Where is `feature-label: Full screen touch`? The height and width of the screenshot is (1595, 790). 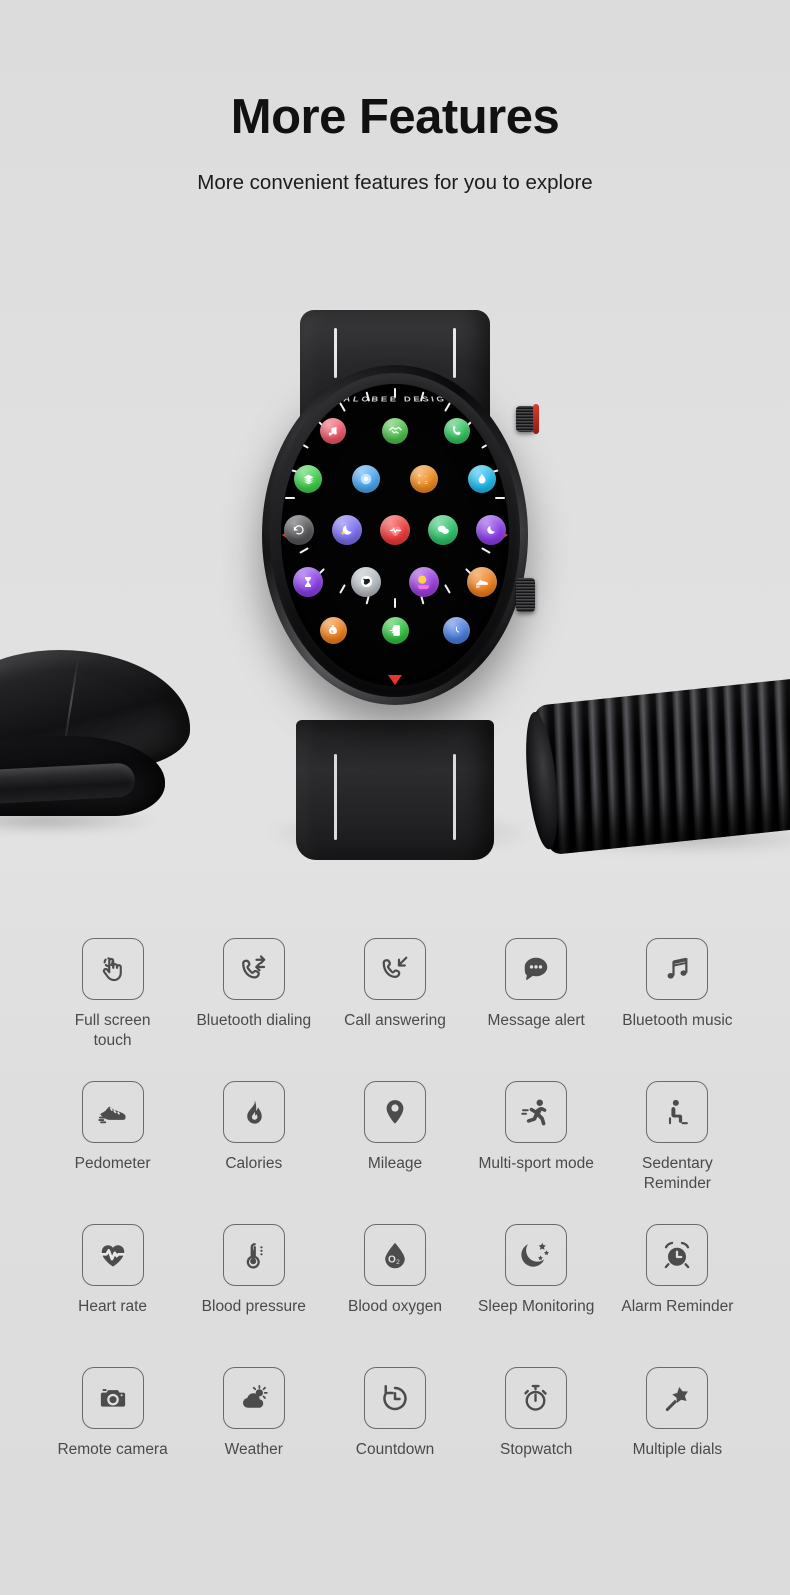
feature-label: Full screen touch is located at coordinates (112, 1031).